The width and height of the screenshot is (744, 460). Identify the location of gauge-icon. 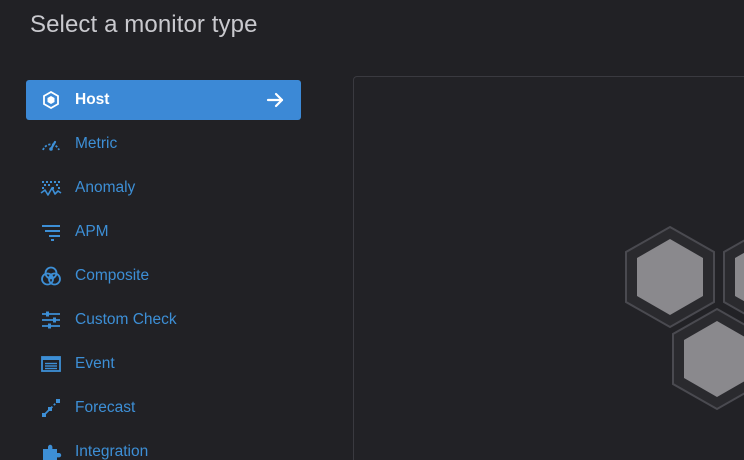
(51, 144).